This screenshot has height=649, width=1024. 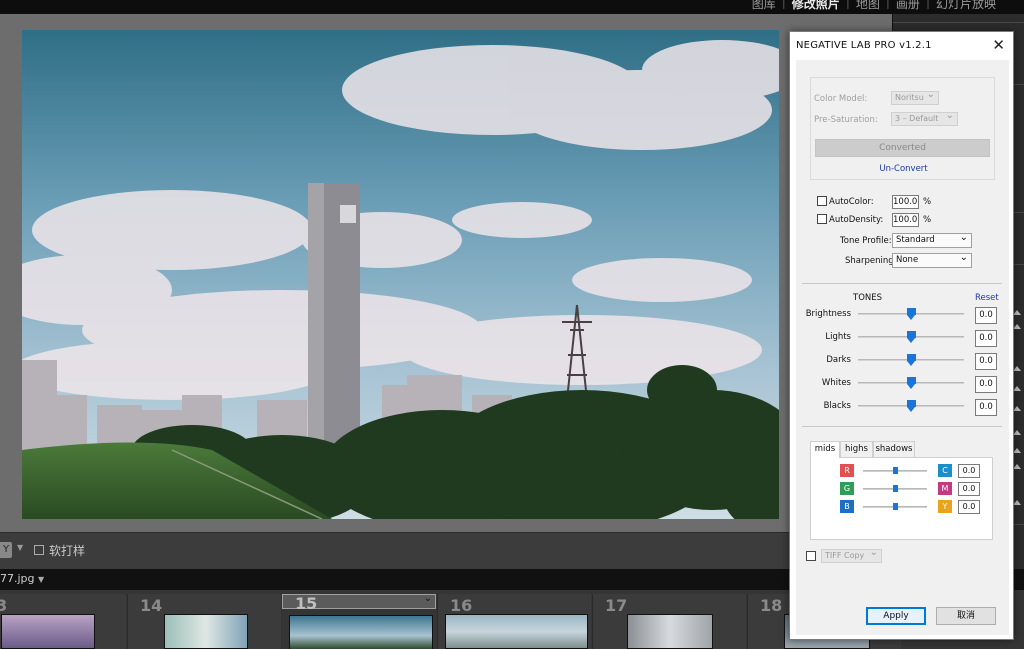 What do you see at coordinates (895, 506) in the screenshot?
I see `blue-yellow-slider-handle` at bounding box center [895, 506].